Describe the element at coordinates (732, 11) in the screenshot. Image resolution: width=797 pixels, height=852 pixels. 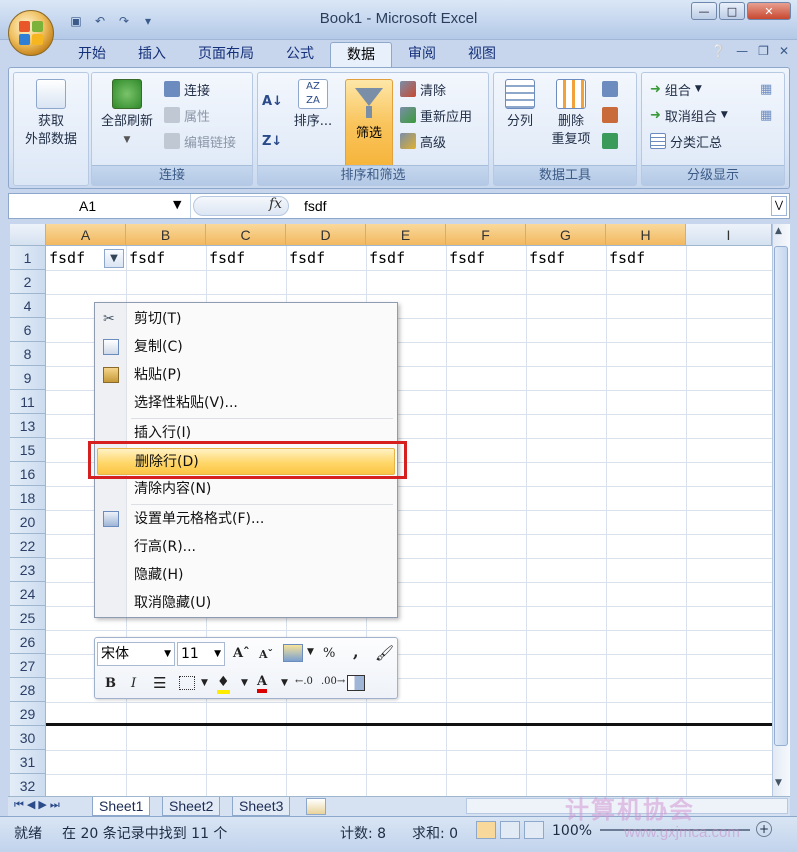
I see `maximize-button: □` at that location.